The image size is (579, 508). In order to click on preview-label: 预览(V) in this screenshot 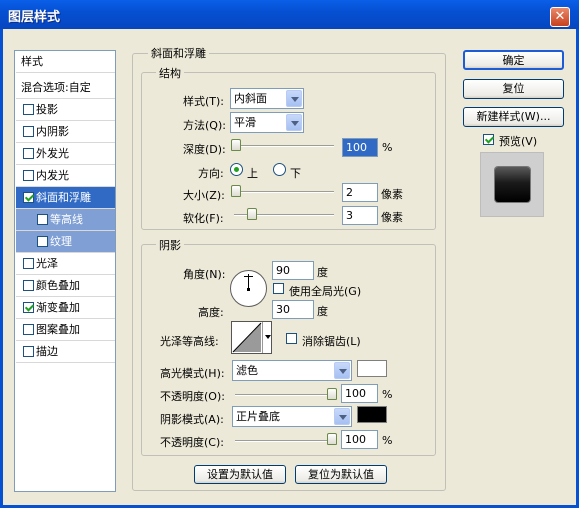, I will do `click(518, 141)`.